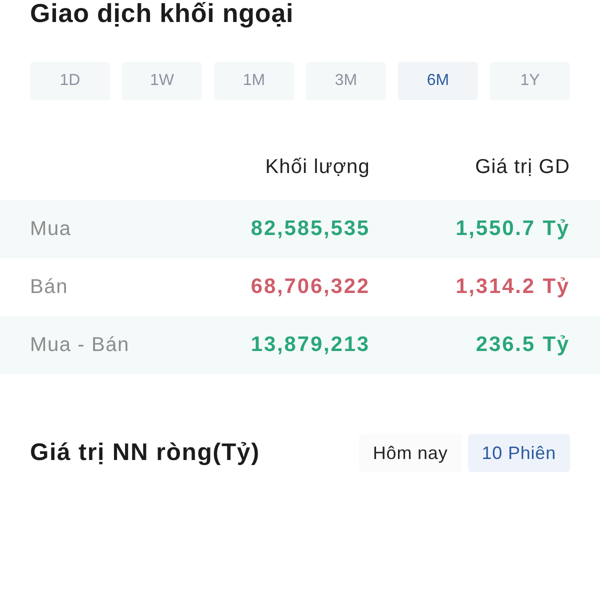 This screenshot has width=600, height=600. Describe the element at coordinates (346, 81) in the screenshot. I see `period-tab: 3M` at that location.